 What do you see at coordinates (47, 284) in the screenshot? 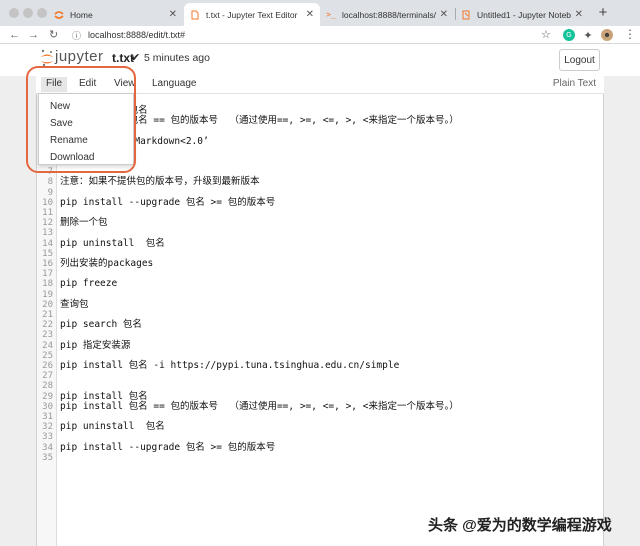
I see `line-number: 18` at bounding box center [47, 284].